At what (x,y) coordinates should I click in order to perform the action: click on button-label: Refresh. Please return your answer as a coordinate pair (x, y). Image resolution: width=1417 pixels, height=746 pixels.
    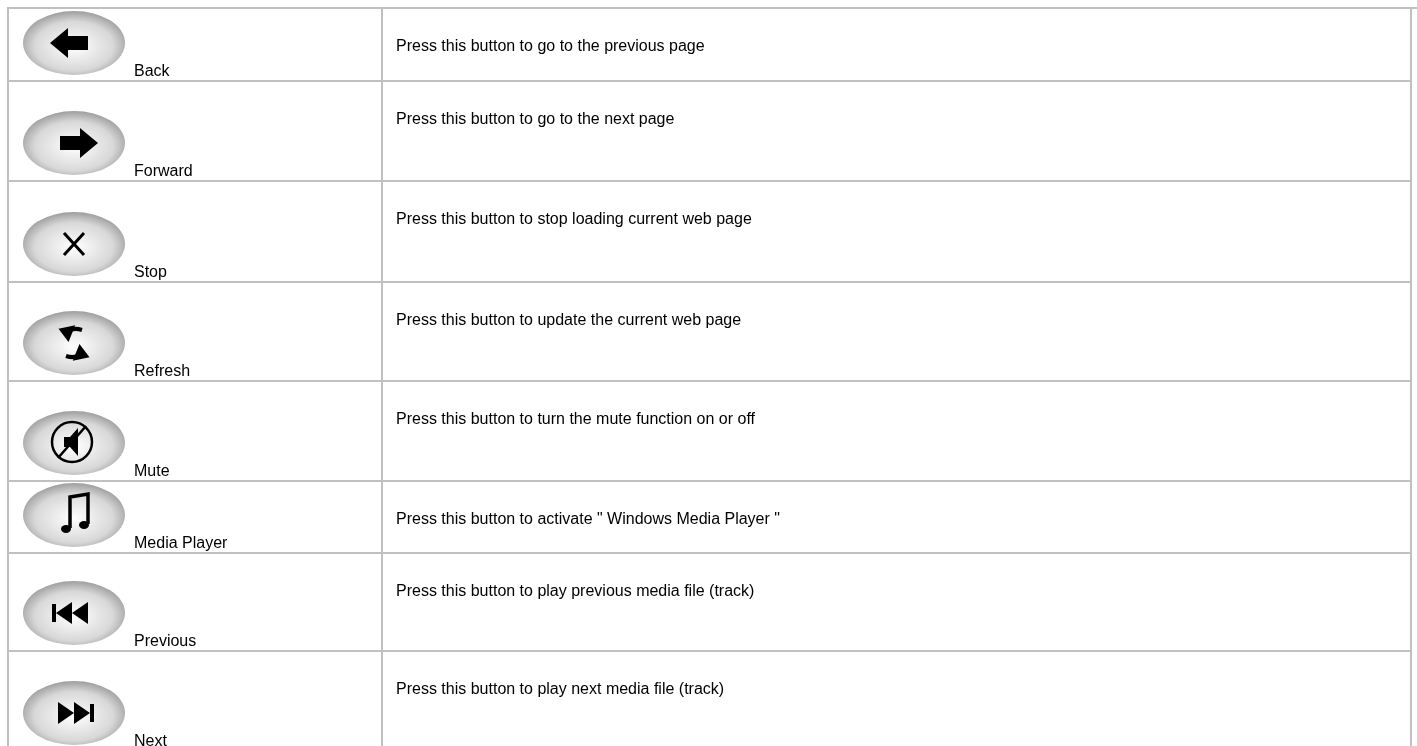
    Looking at the image, I should click on (162, 371).